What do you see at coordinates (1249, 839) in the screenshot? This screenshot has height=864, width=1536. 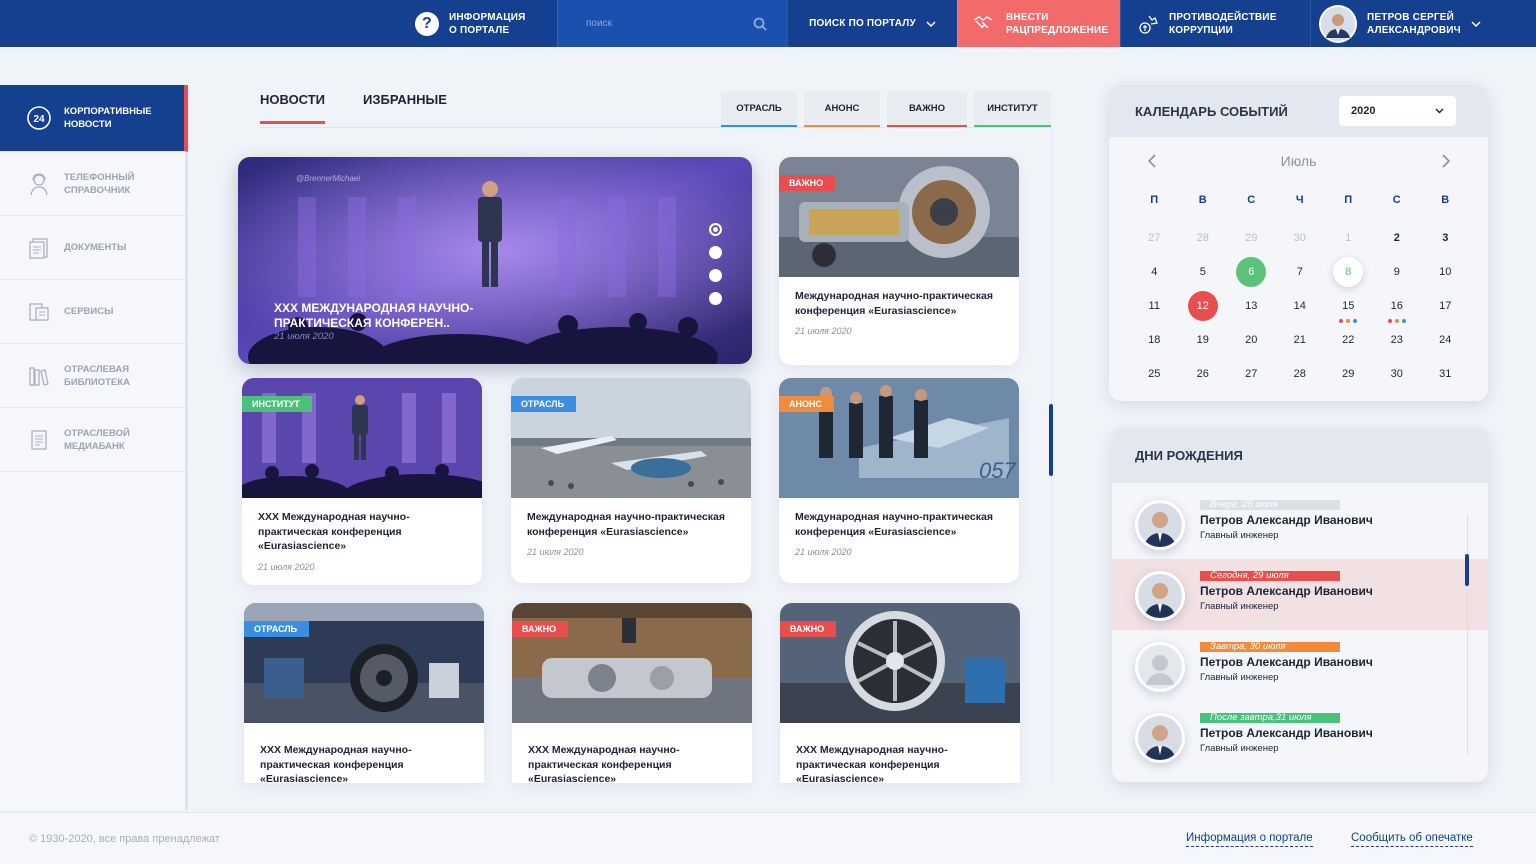 I see `footer-portal-info-link: Информация о портале` at bounding box center [1249, 839].